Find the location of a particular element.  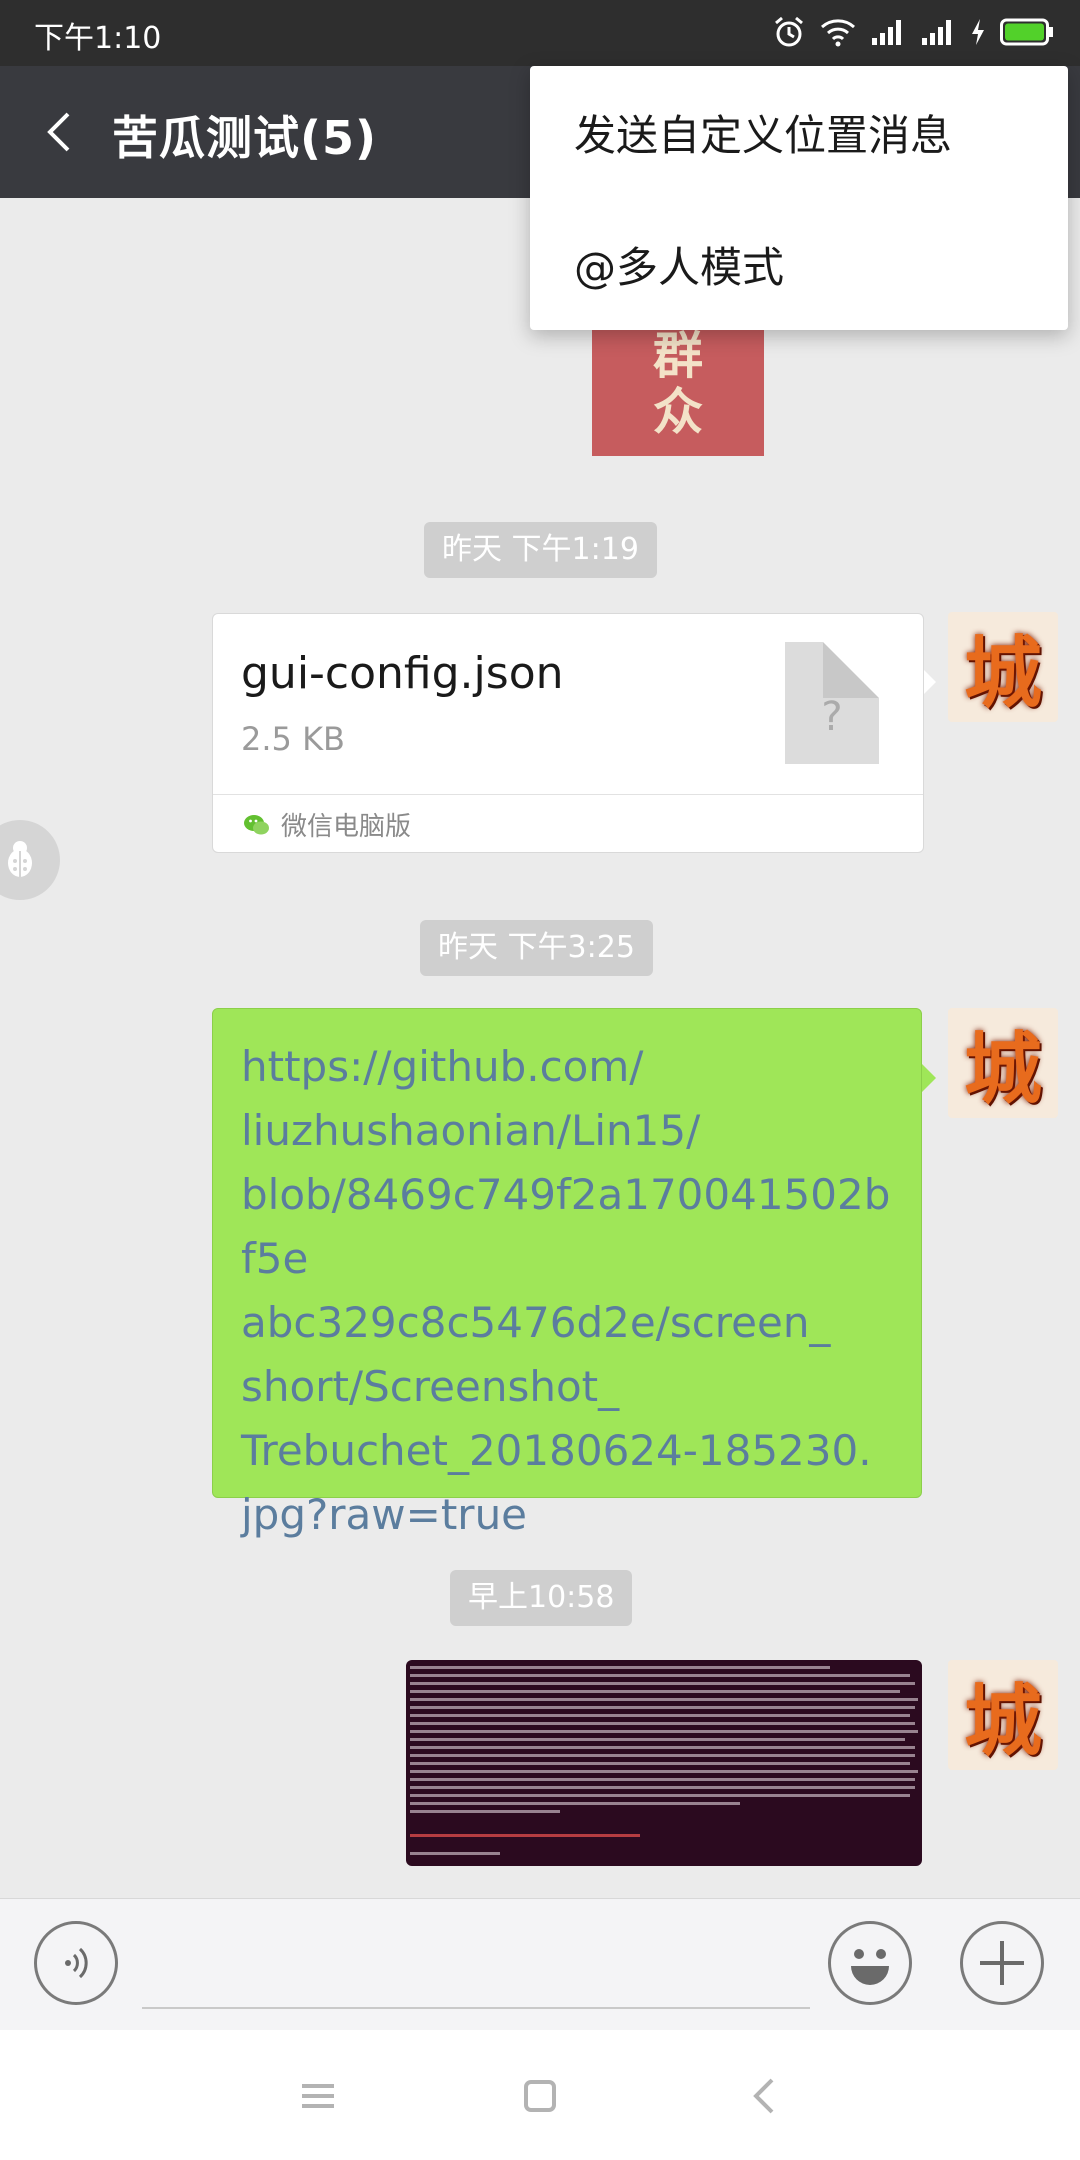

charging-icon is located at coordinates (978, 32).